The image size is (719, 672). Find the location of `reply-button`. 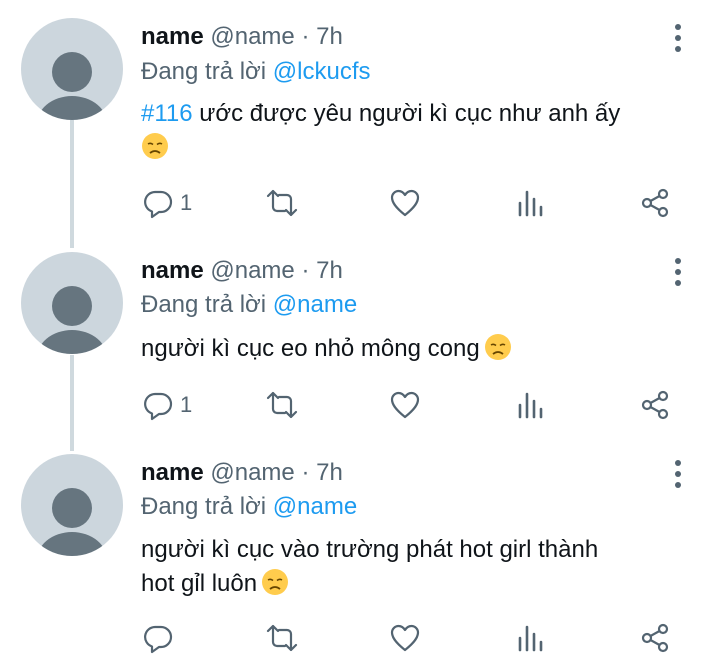

reply-button is located at coordinates (161, 638).